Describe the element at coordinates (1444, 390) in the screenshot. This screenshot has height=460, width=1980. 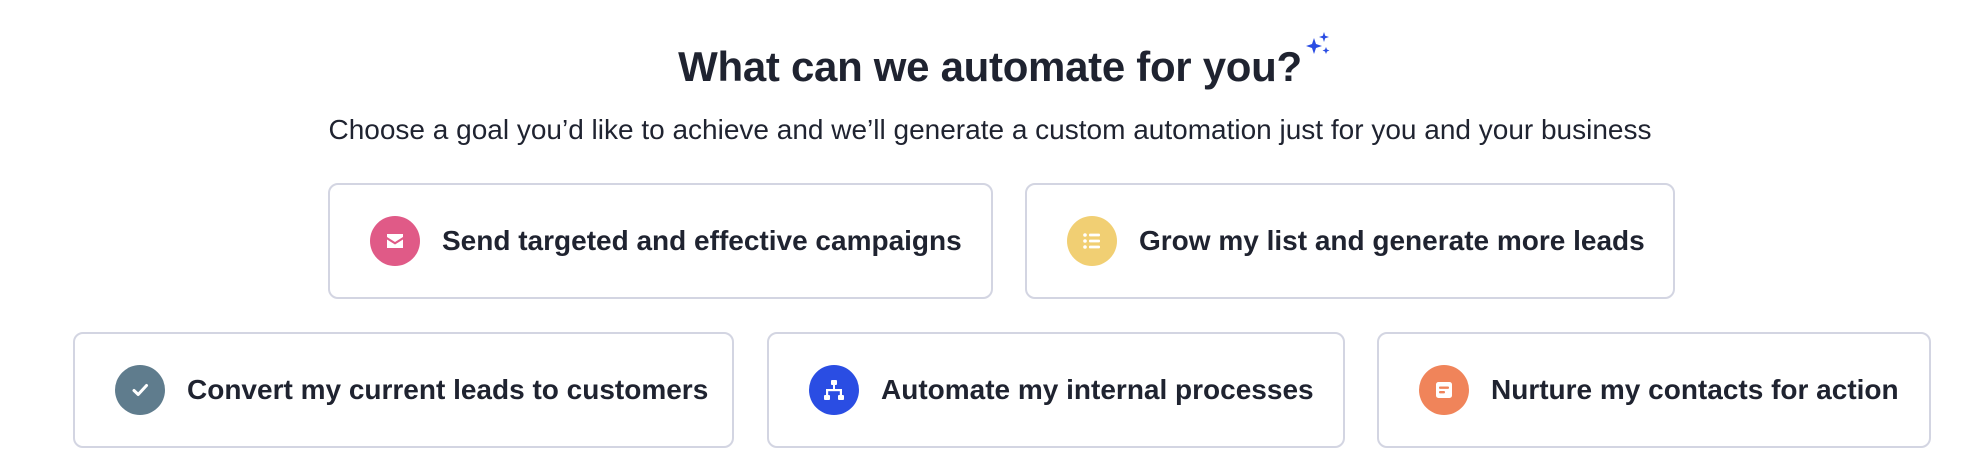
I see `form-icon` at that location.